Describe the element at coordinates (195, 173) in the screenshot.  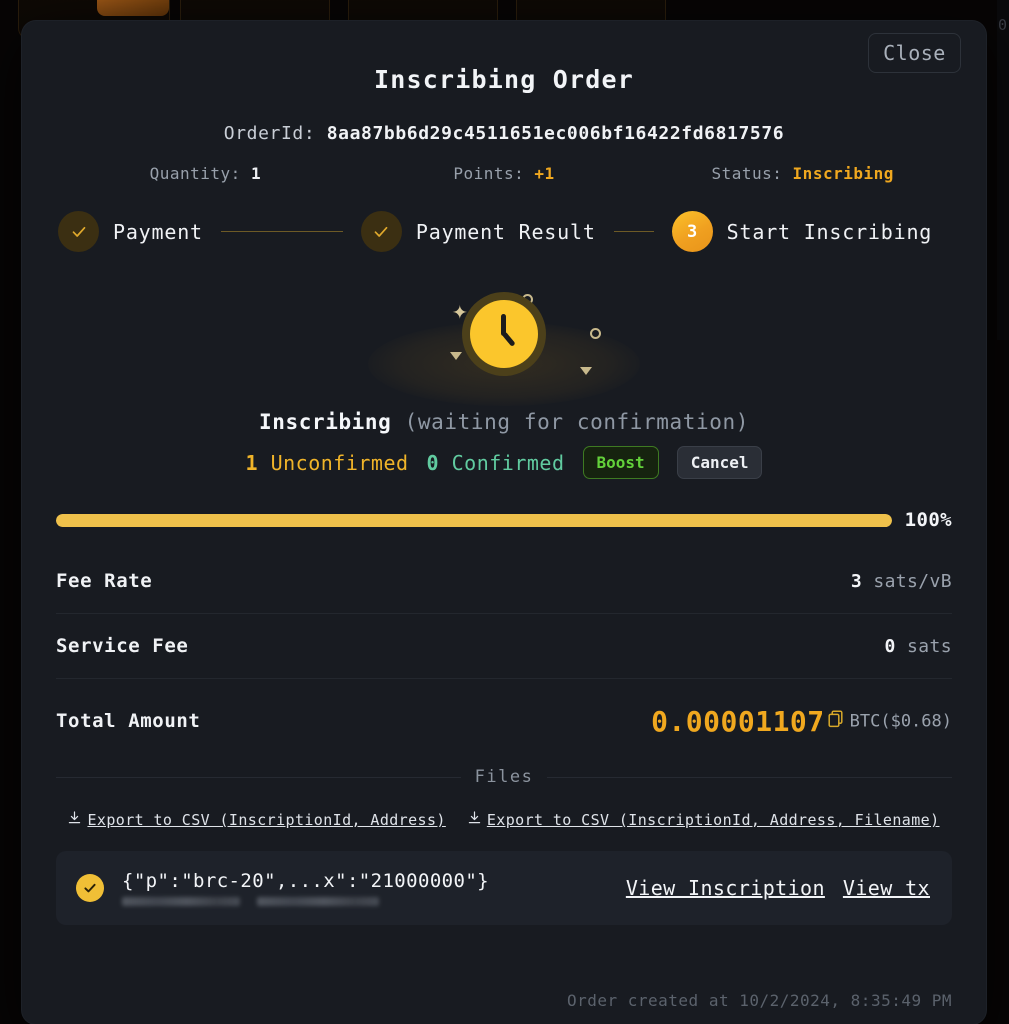
I see `meta-quantity-label: Quantity:` at that location.